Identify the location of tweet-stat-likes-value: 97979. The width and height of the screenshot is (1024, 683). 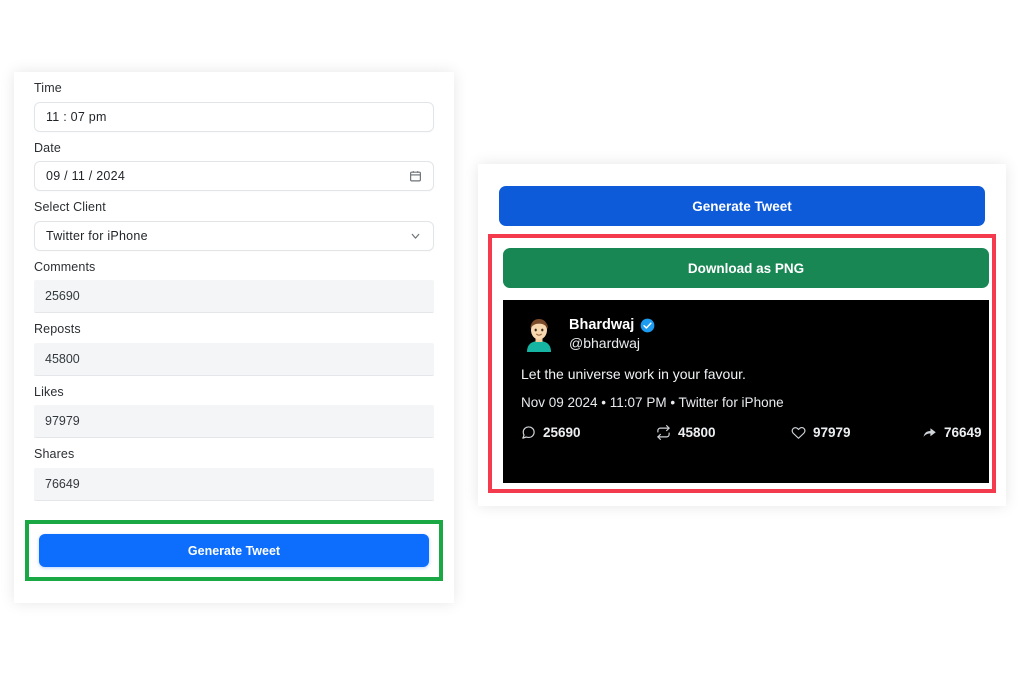
(832, 432).